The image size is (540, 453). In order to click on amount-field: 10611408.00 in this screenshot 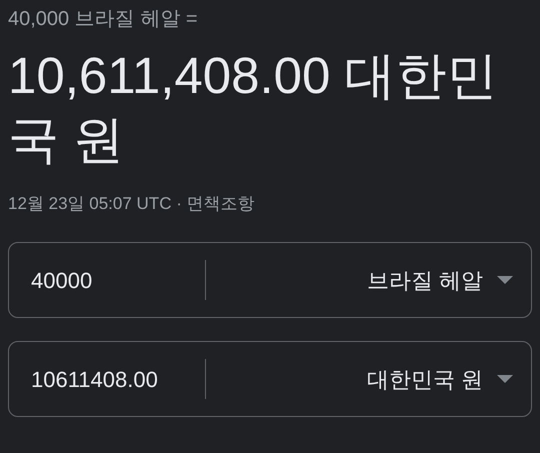, I will do `click(107, 379)`.